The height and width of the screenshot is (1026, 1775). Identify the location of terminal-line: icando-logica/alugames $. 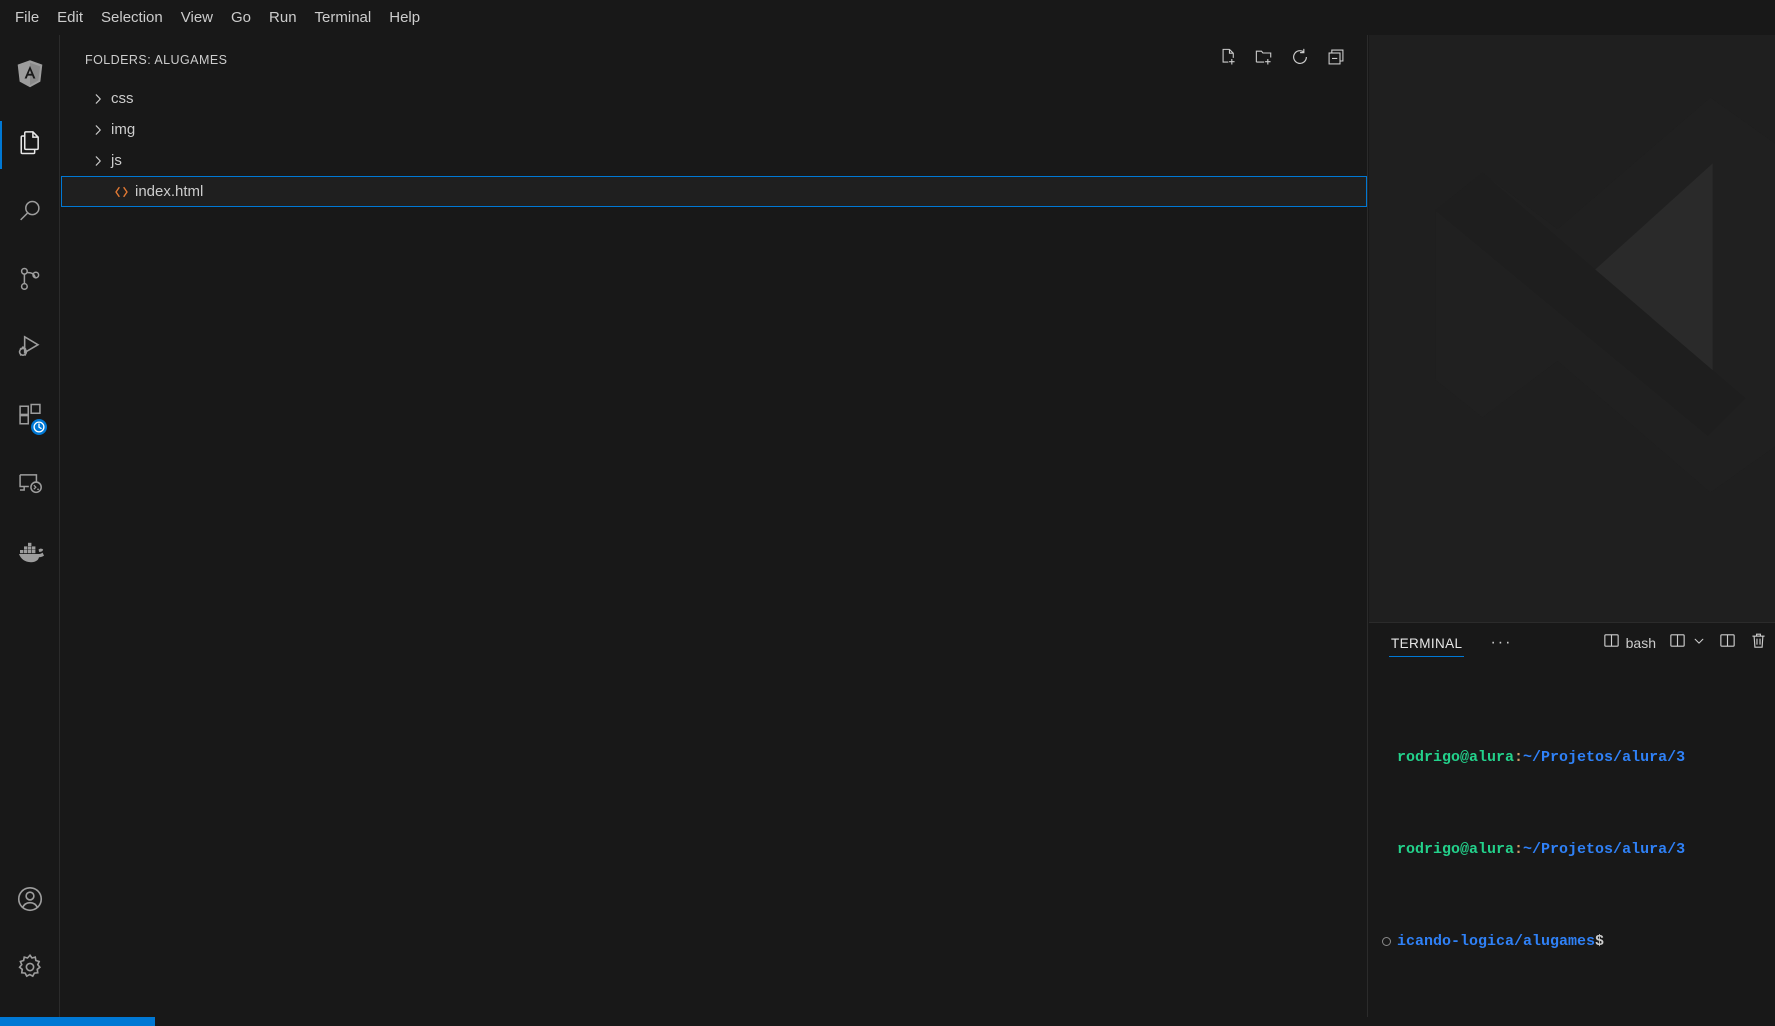
(1572, 941).